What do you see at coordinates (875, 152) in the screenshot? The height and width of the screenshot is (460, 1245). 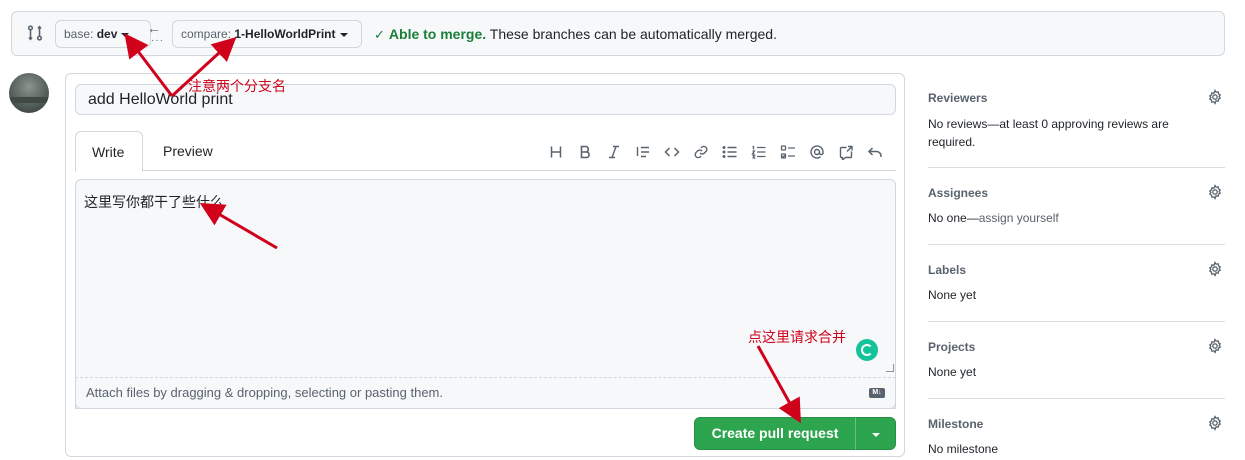 I see `undo-icon` at bounding box center [875, 152].